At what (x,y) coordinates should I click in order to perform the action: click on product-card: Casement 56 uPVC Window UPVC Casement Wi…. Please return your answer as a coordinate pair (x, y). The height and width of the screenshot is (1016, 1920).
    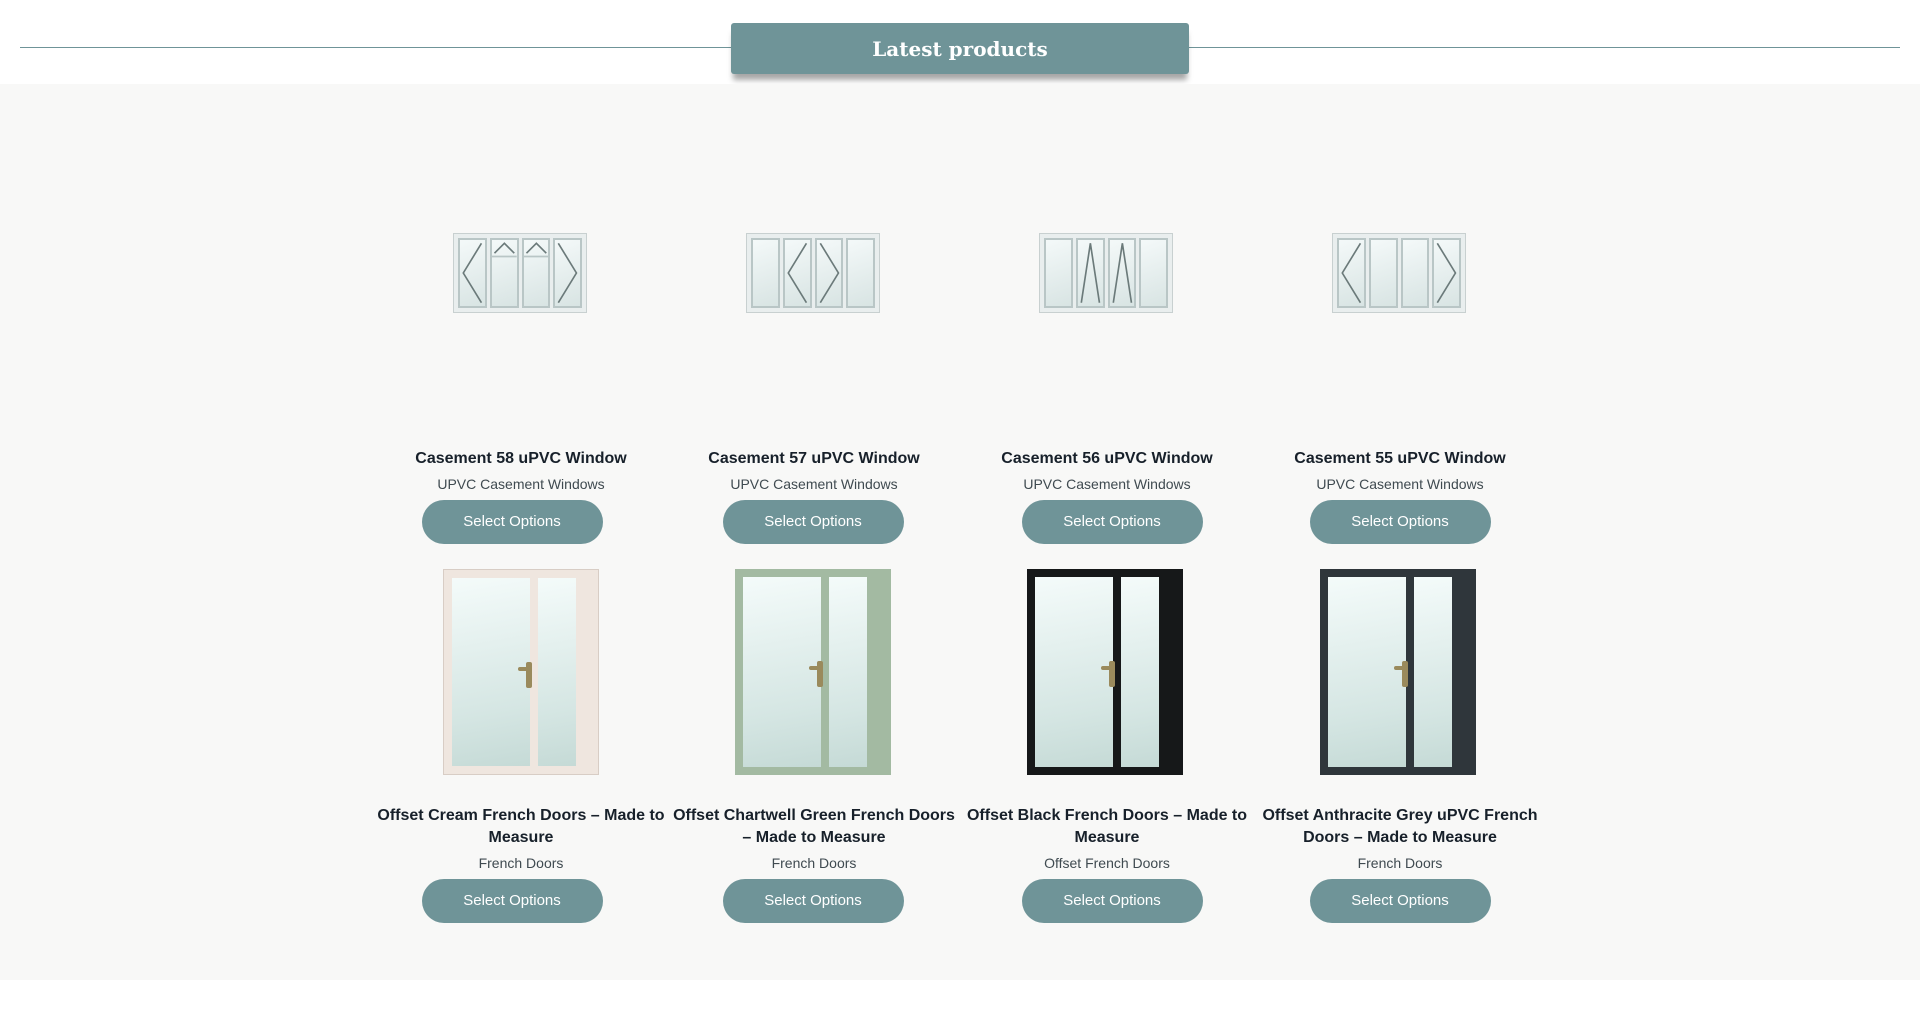
    Looking at the image, I should click on (1107, 496).